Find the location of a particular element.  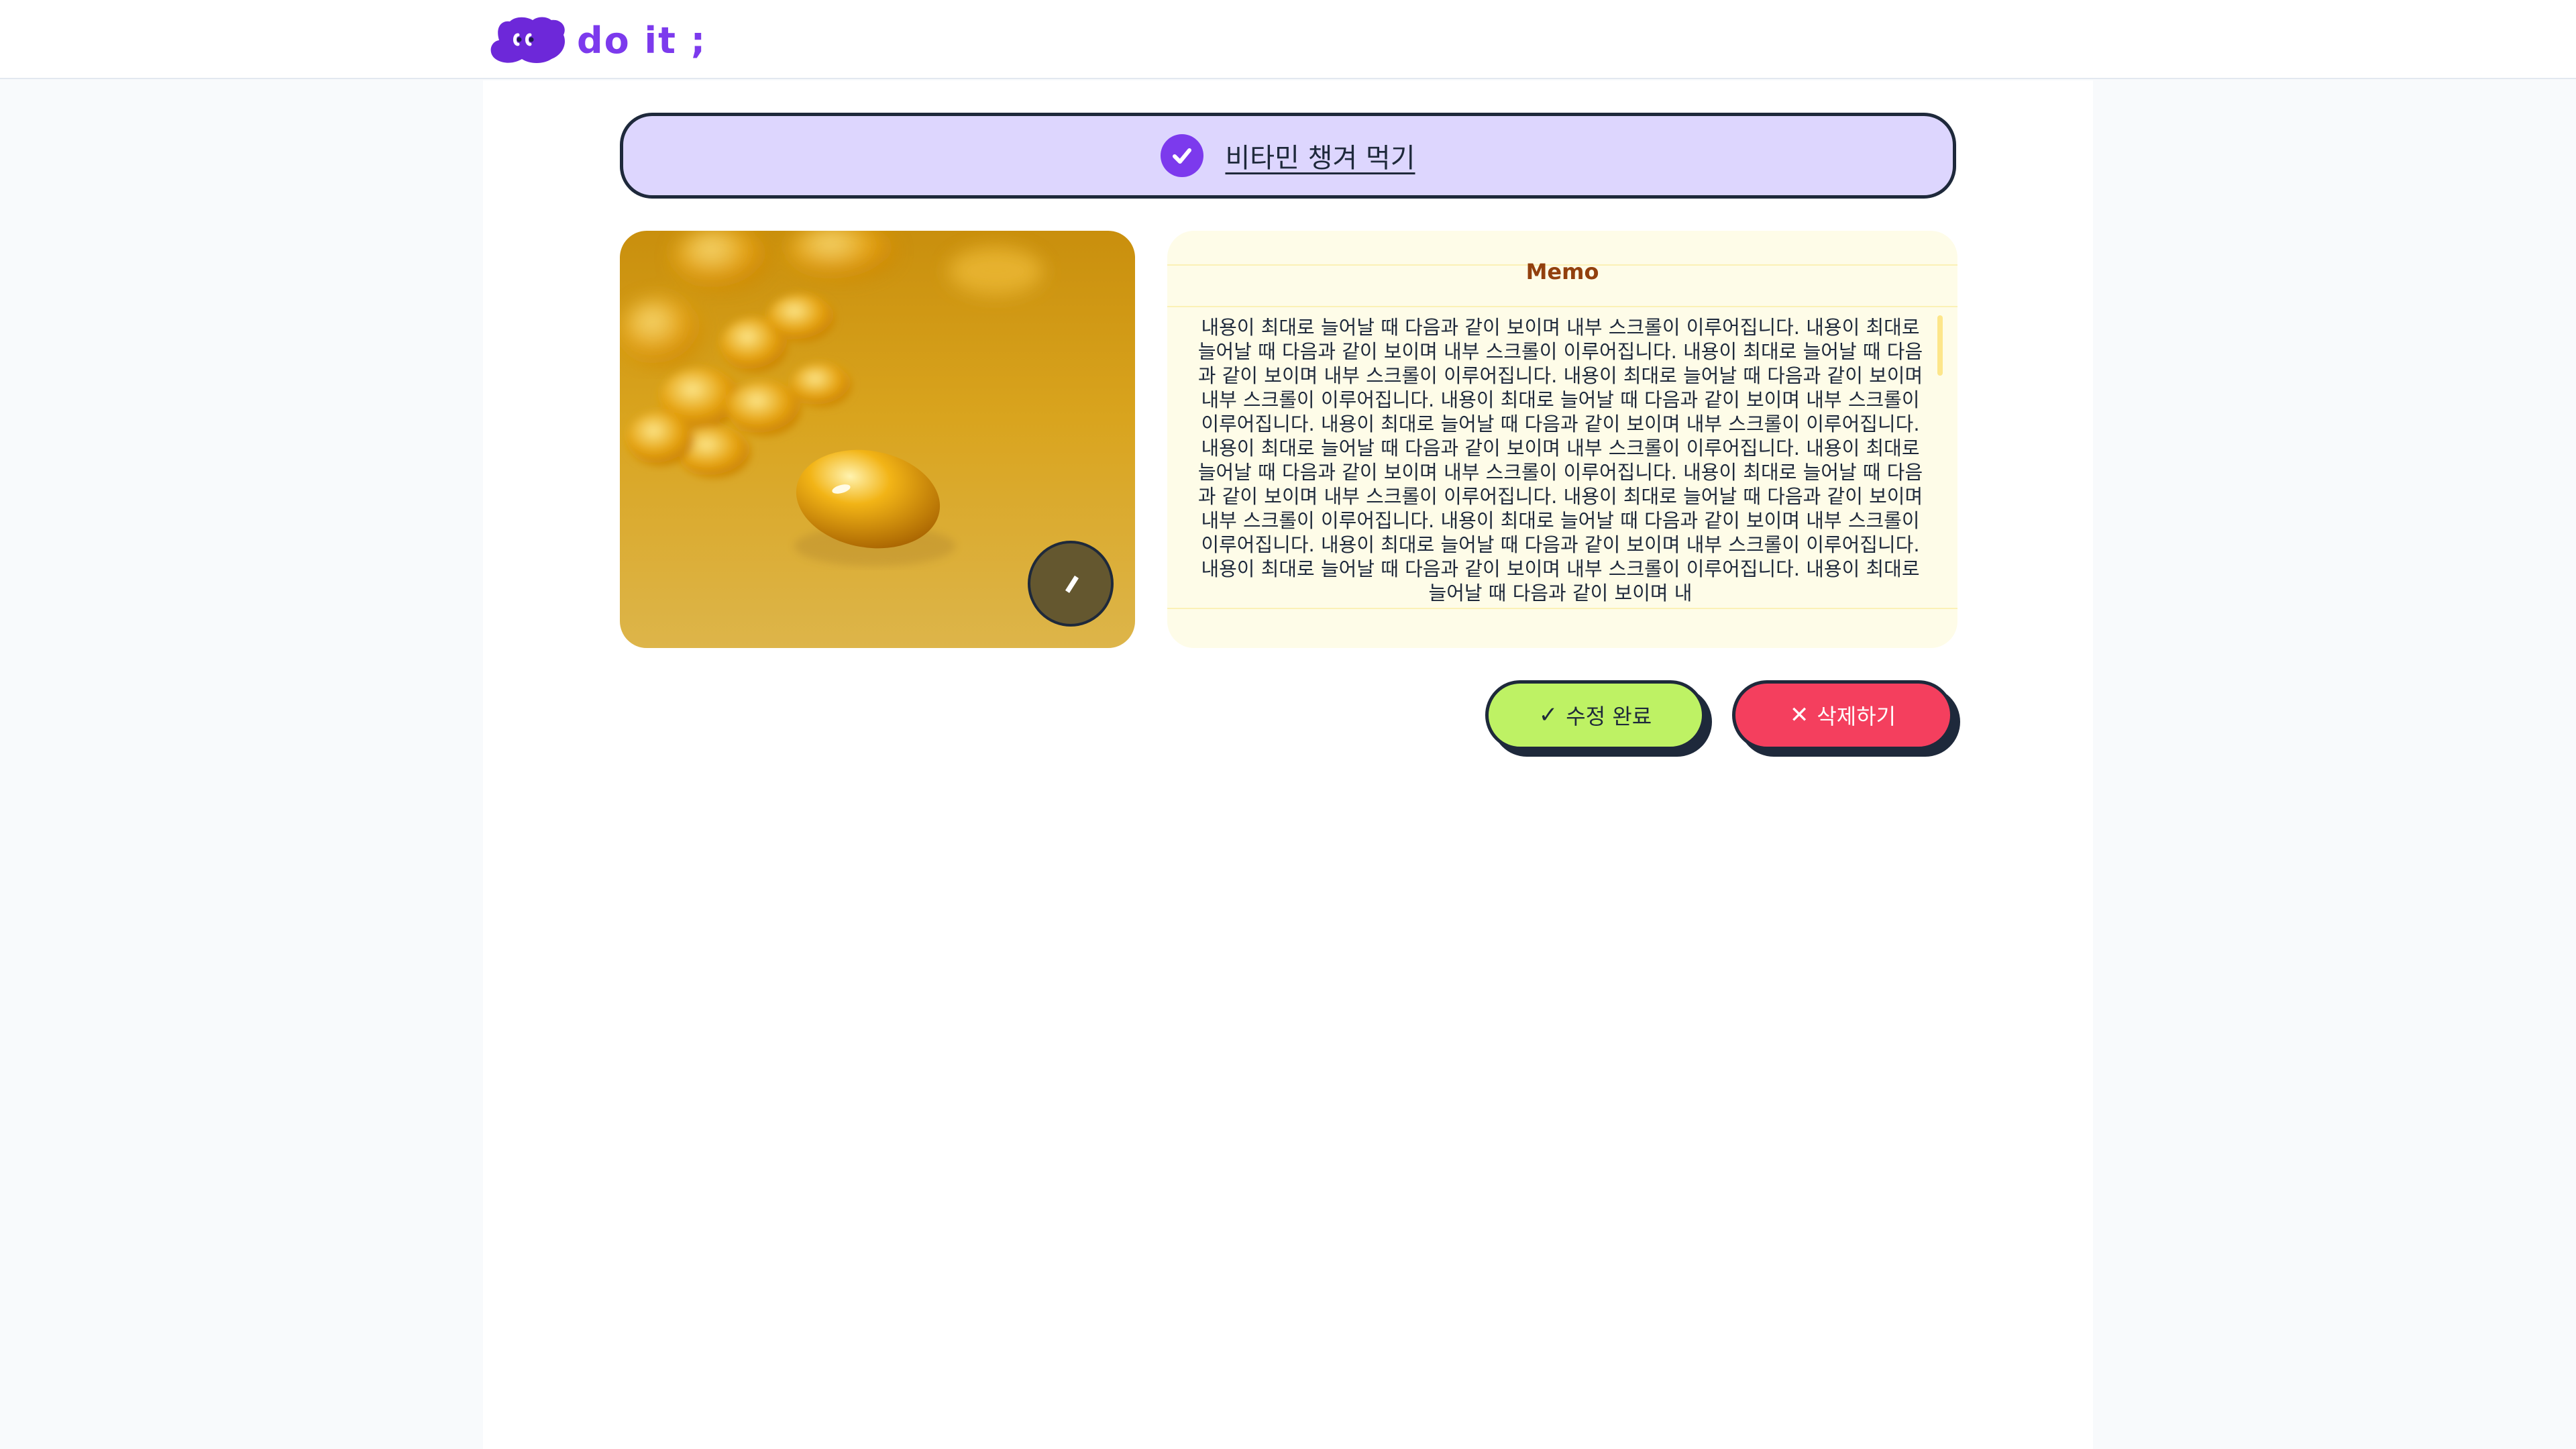

memo-scrollbar is located at coordinates (1940, 345).